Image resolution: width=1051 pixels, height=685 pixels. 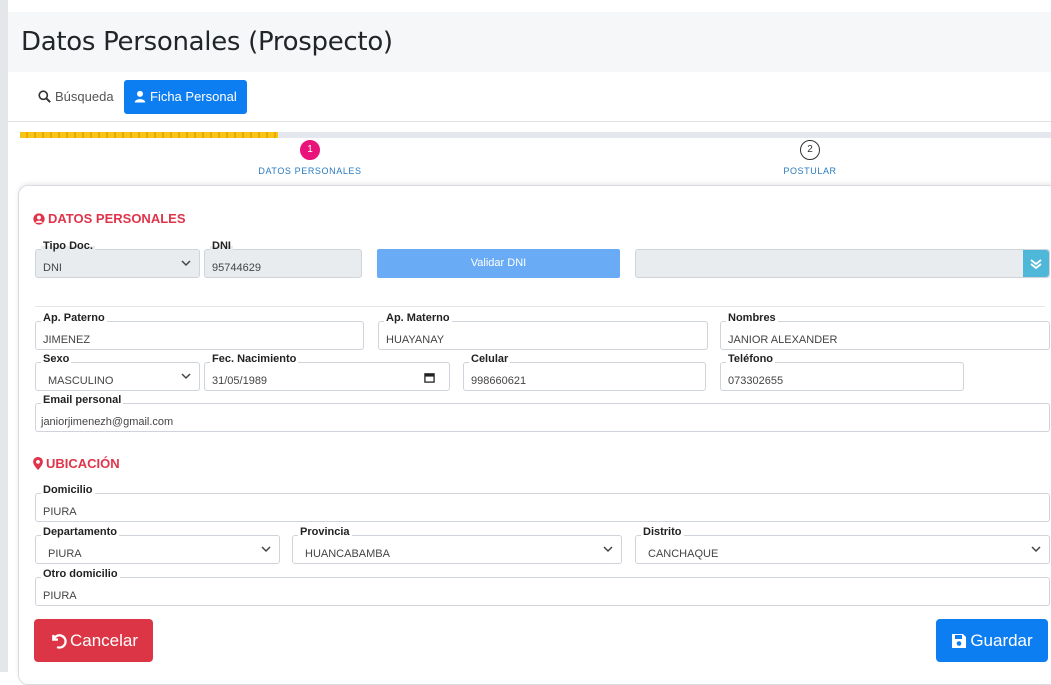 I want to click on validate-check-button, so click(x=1036, y=263).